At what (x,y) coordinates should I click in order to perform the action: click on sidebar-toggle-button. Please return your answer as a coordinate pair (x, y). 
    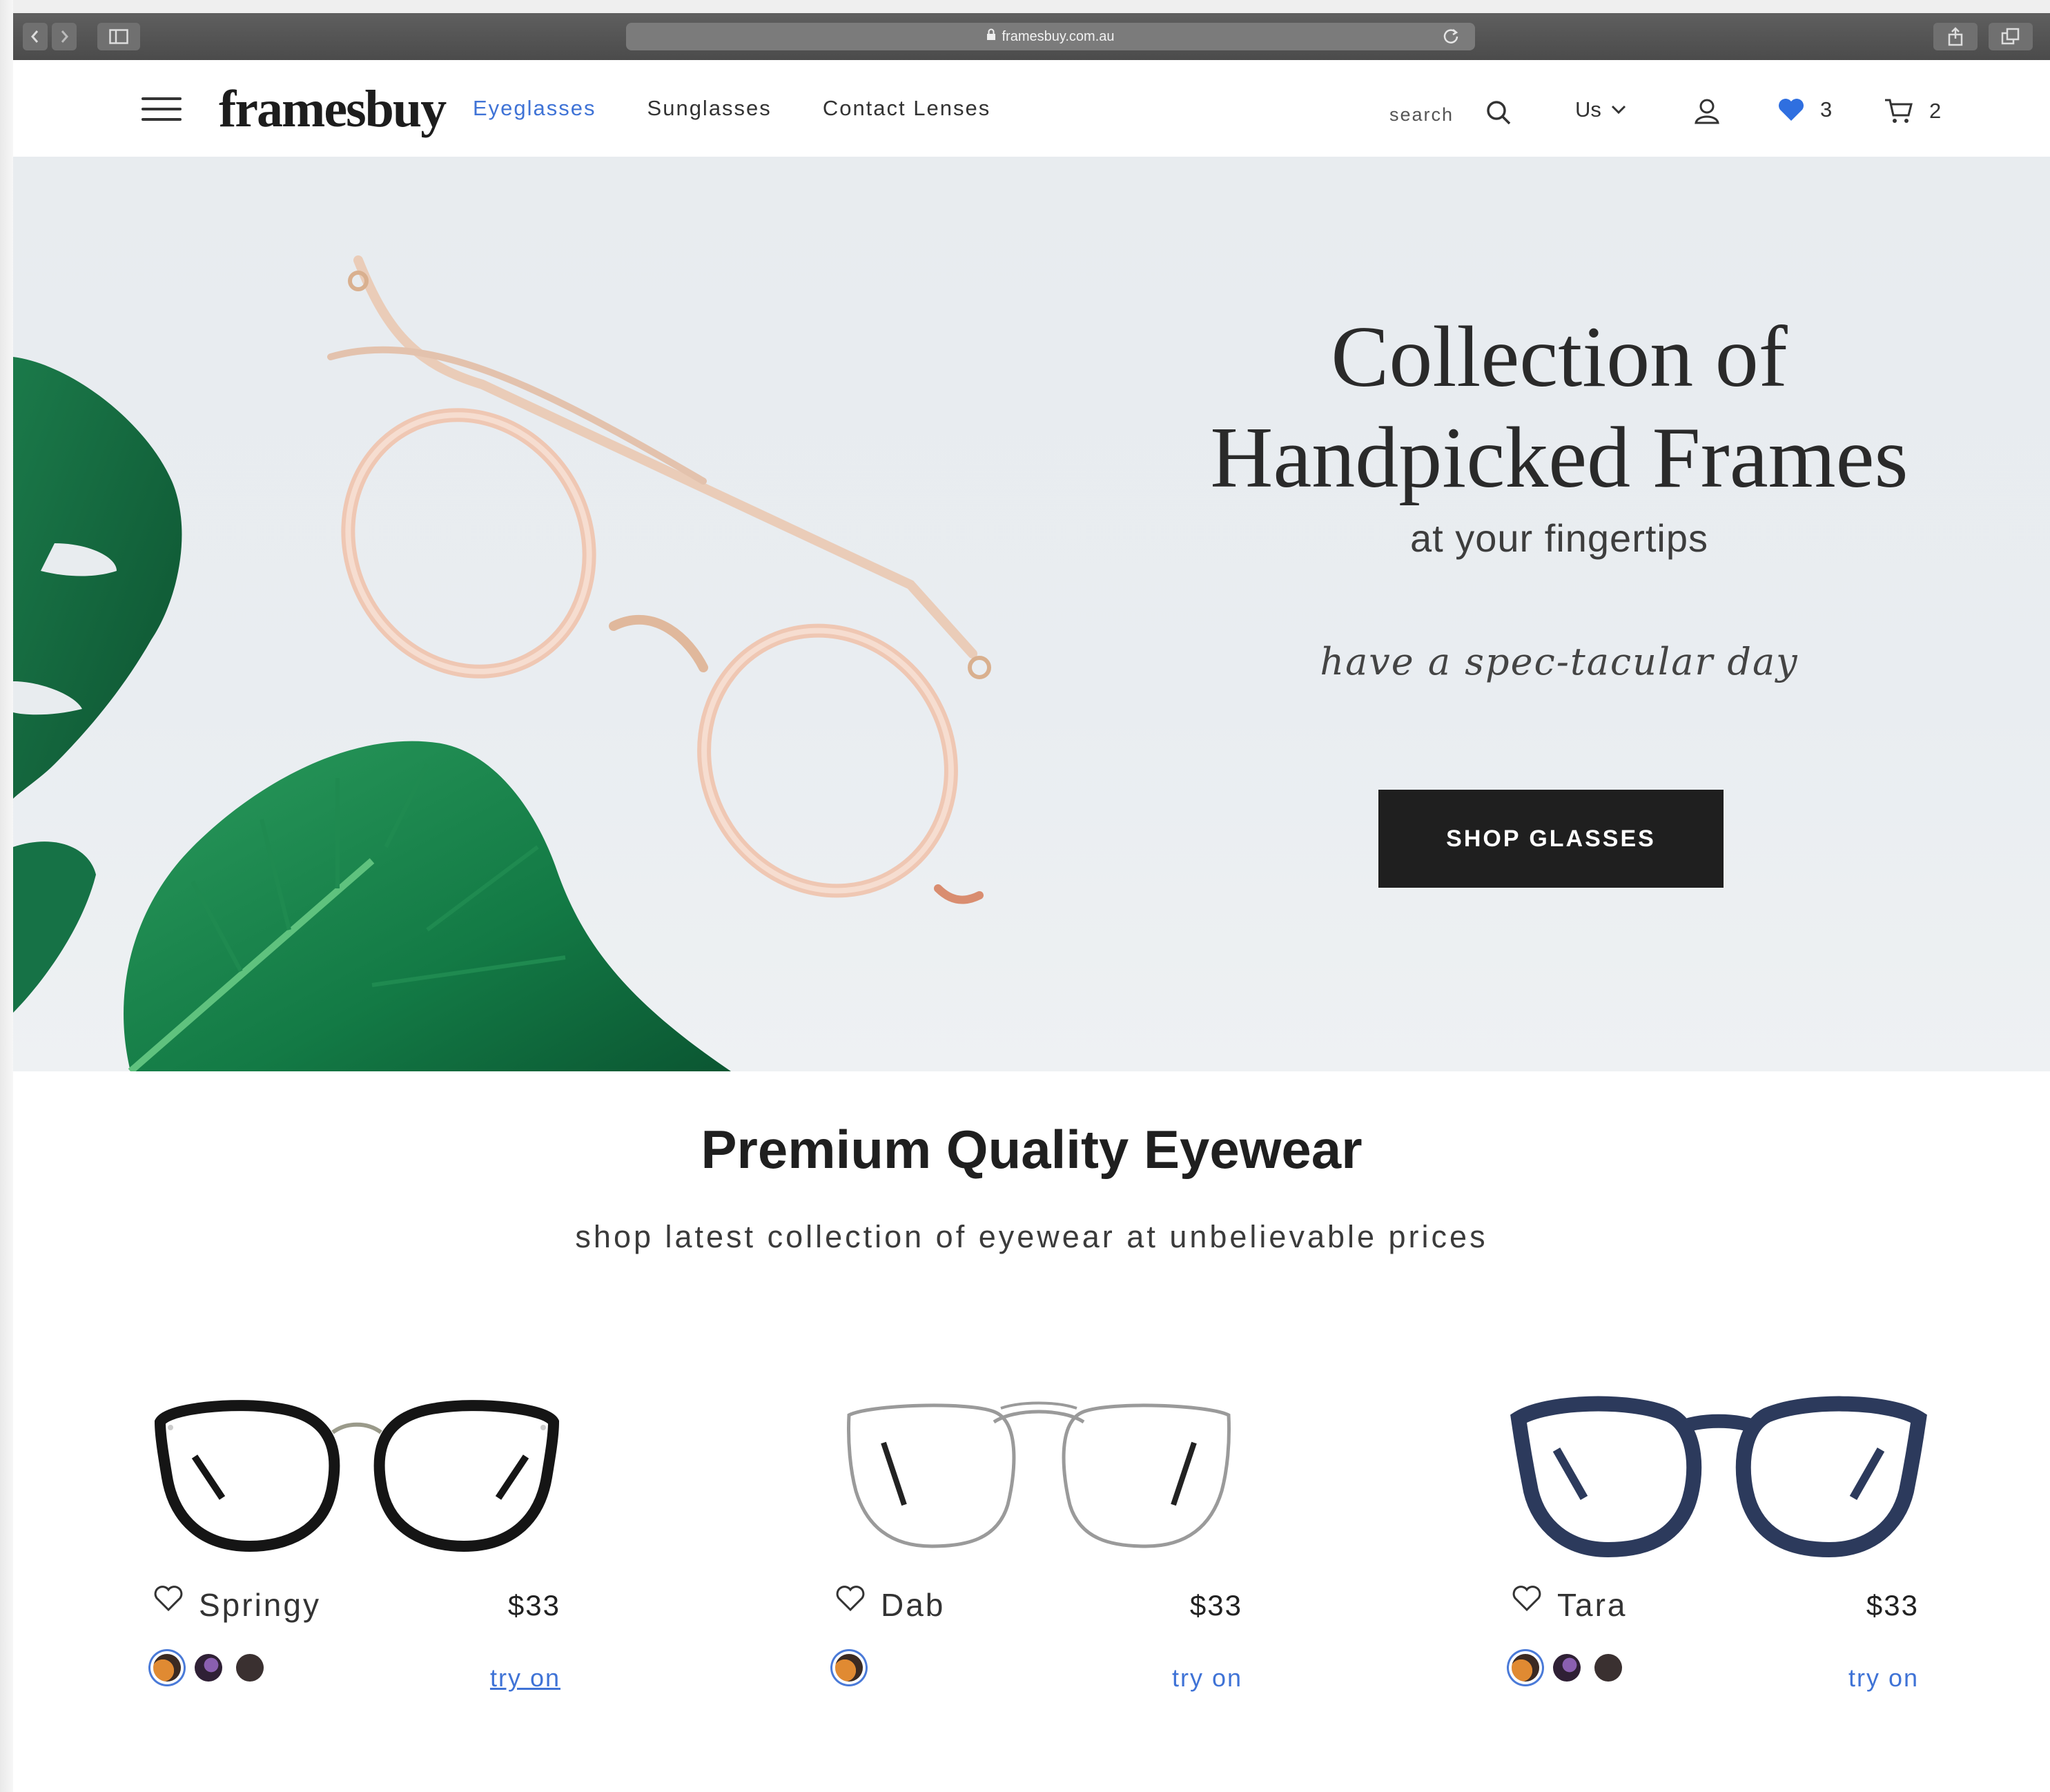
    Looking at the image, I should click on (118, 36).